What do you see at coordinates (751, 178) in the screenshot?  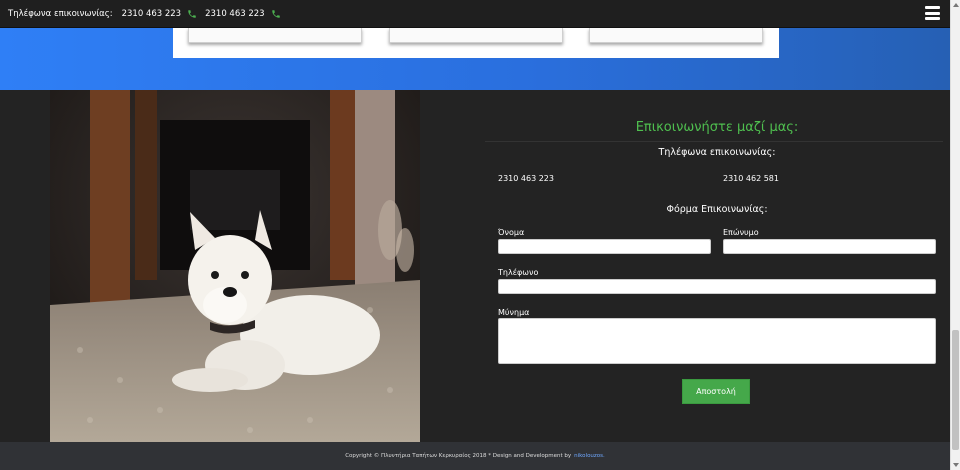 I see `contact-phone-2: 2310 462 581` at bounding box center [751, 178].